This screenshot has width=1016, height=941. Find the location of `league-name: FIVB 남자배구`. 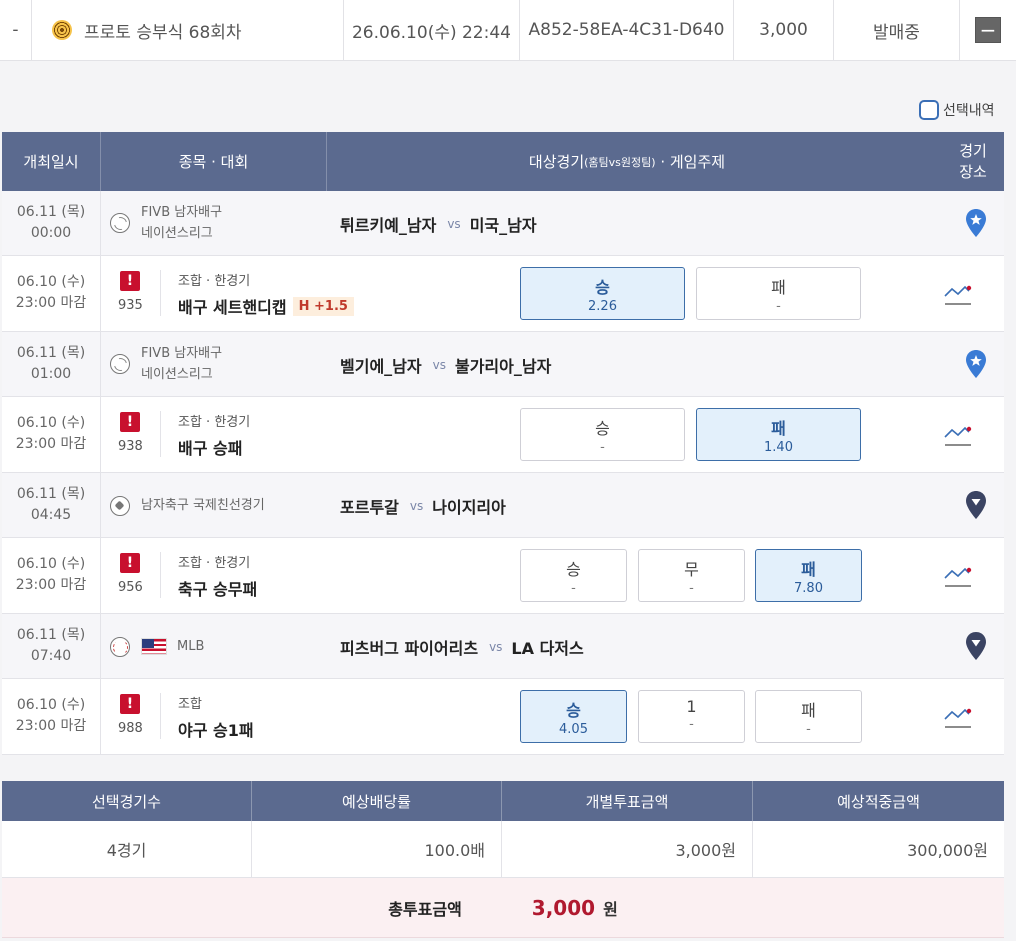

league-name: FIVB 남자배구 is located at coordinates (182, 353).